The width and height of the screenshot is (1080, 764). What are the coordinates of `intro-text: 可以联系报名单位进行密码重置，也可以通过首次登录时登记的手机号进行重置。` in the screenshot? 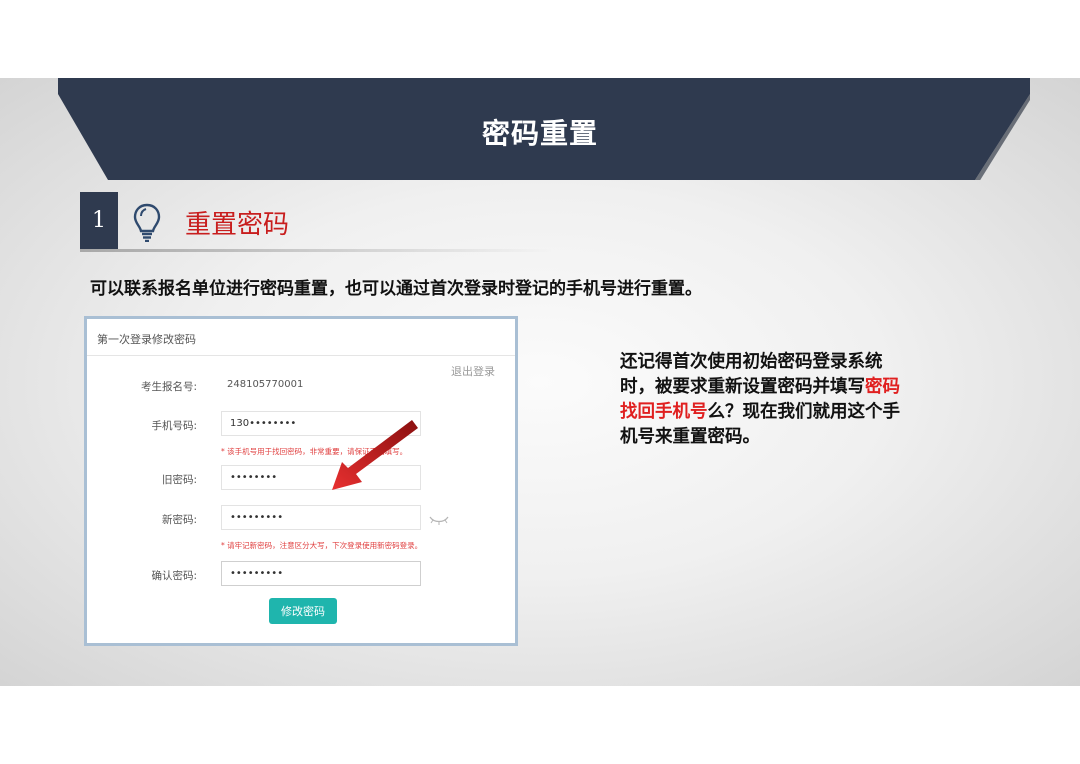 It's located at (396, 289).